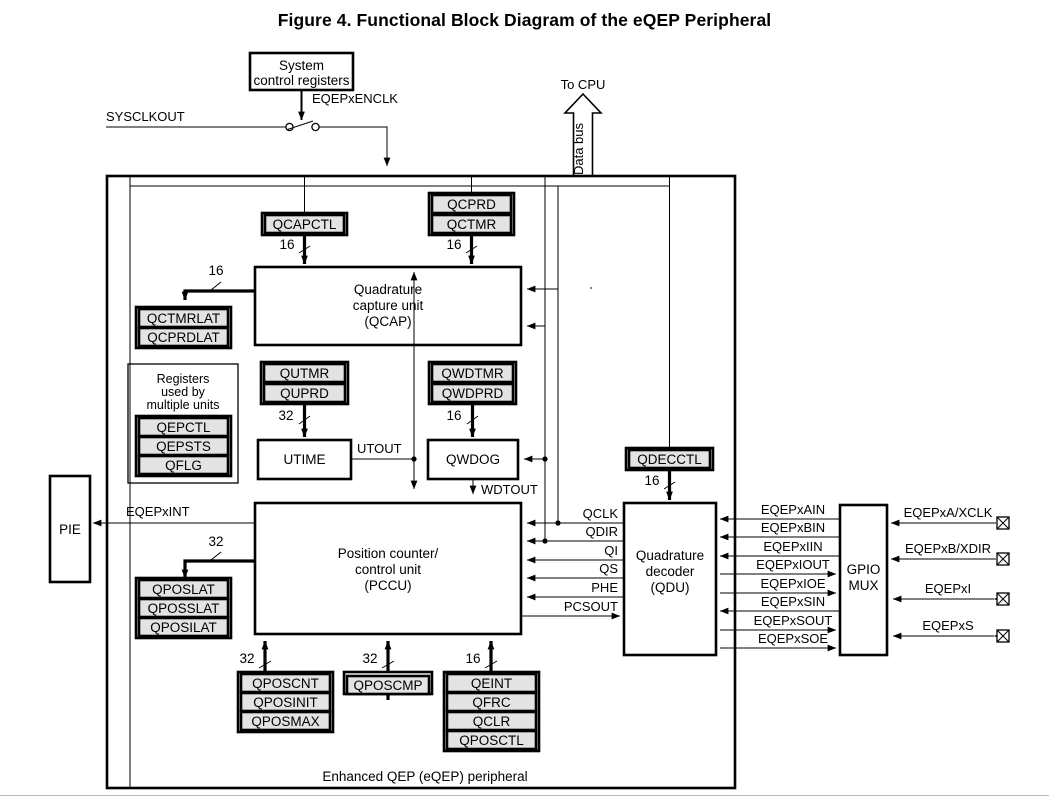 The width and height of the screenshot is (1049, 802). I want to click on qdecctl-label: QDECCTL, so click(669, 459).